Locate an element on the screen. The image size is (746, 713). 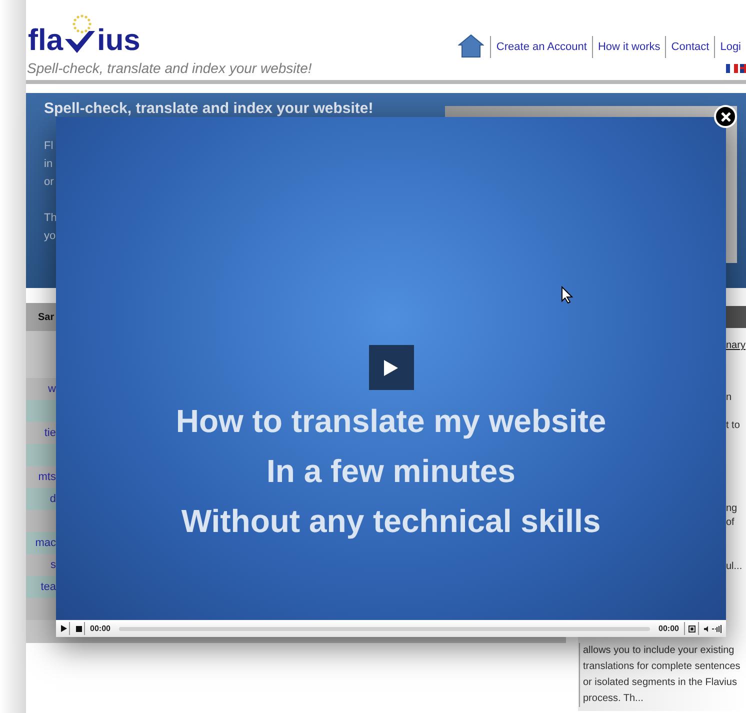
panel-text: of is located at coordinates (731, 523).